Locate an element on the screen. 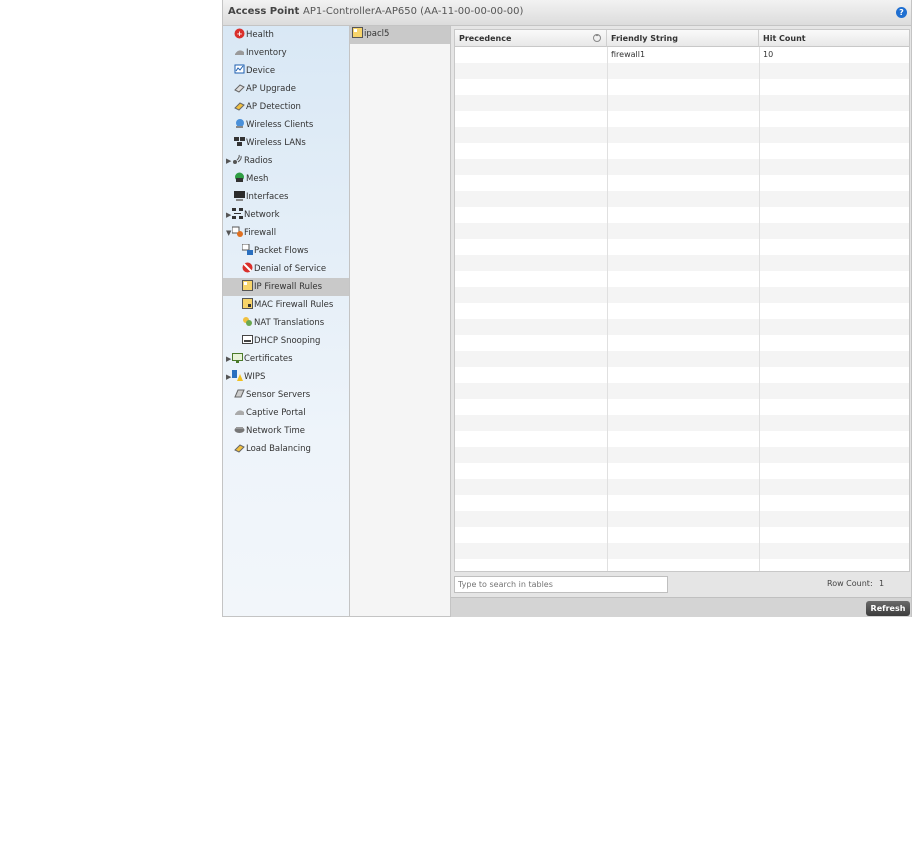 This screenshot has height=849, width=912. sidebar-item-load-balancing: Load Balancing is located at coordinates (286, 449).